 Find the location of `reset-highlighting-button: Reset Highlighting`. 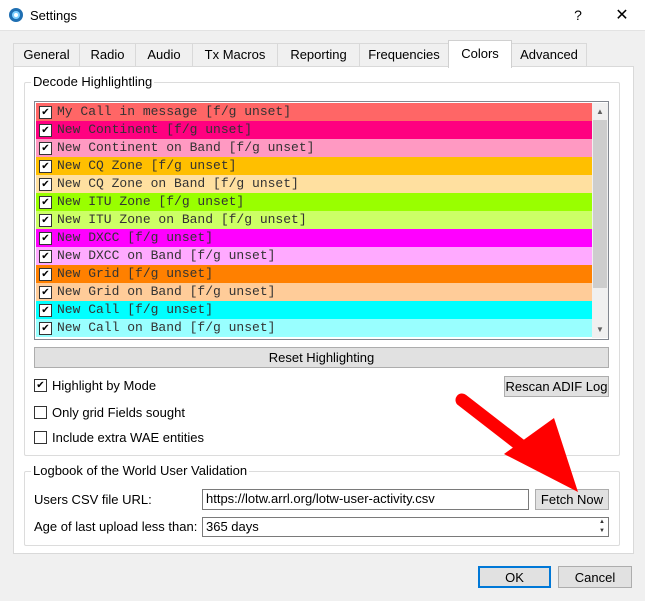

reset-highlighting-button: Reset Highlighting is located at coordinates (321, 357).